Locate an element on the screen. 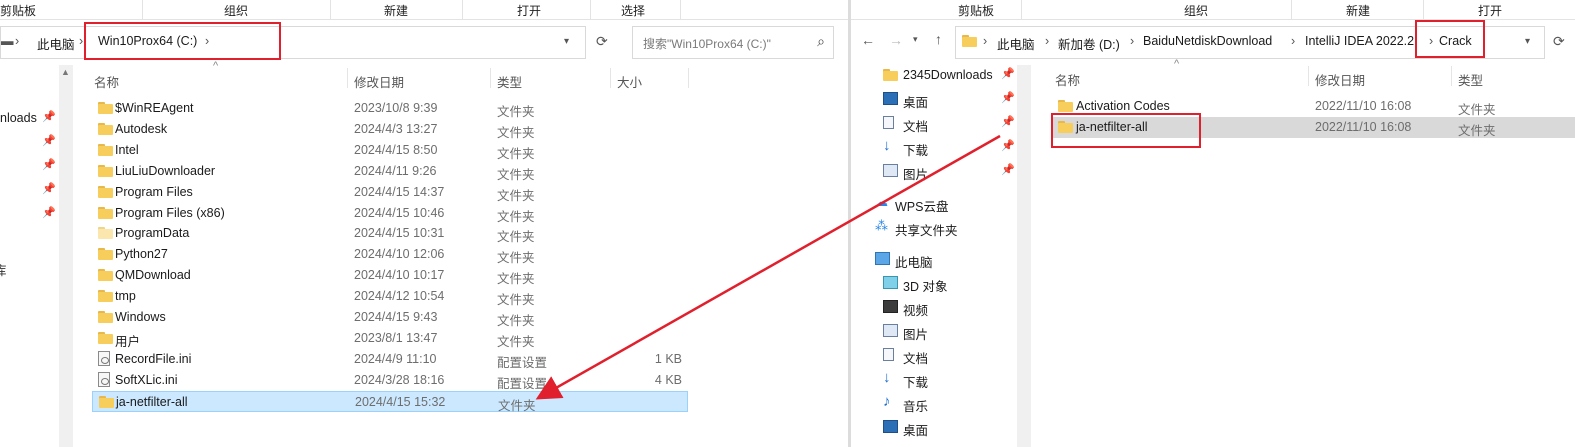 This screenshot has height=447, width=1575. breadcrumb-drive-d: 新加卷 (D:) is located at coordinates (1089, 43).